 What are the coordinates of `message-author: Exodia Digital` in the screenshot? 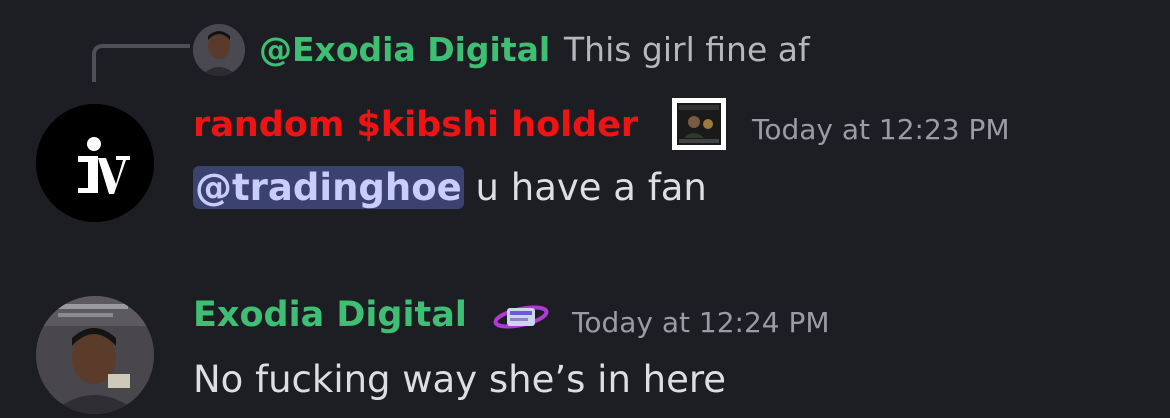 It's located at (330, 315).